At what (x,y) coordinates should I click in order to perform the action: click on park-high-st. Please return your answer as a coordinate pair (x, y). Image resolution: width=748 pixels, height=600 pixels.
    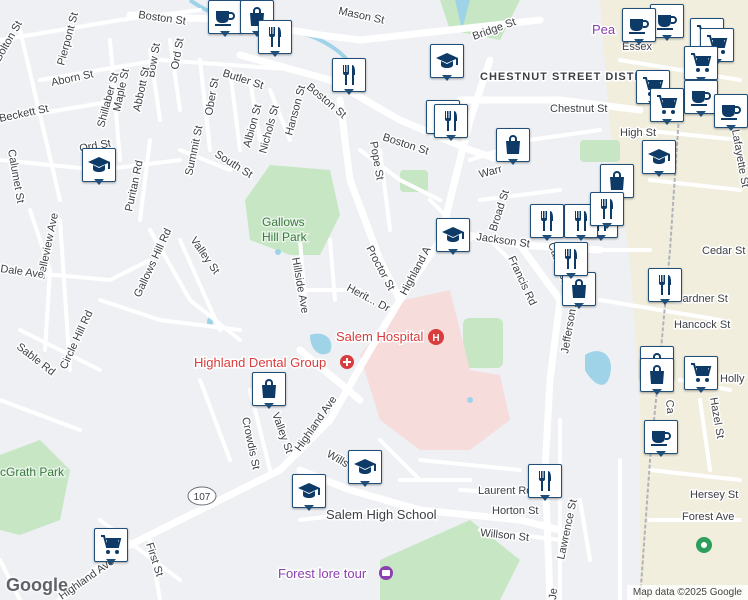
    Looking at the image, I should click on (600, 151).